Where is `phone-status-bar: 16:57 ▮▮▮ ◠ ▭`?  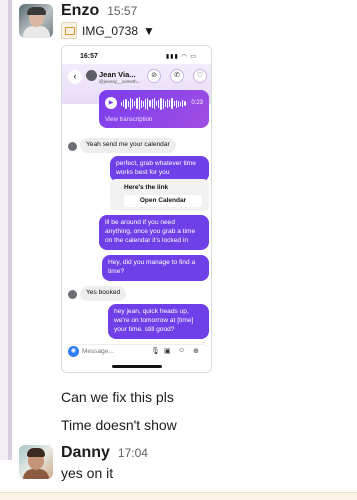
phone-status-bar: 16:57 ▮▮▮ ◠ ▭ is located at coordinates (136, 56).